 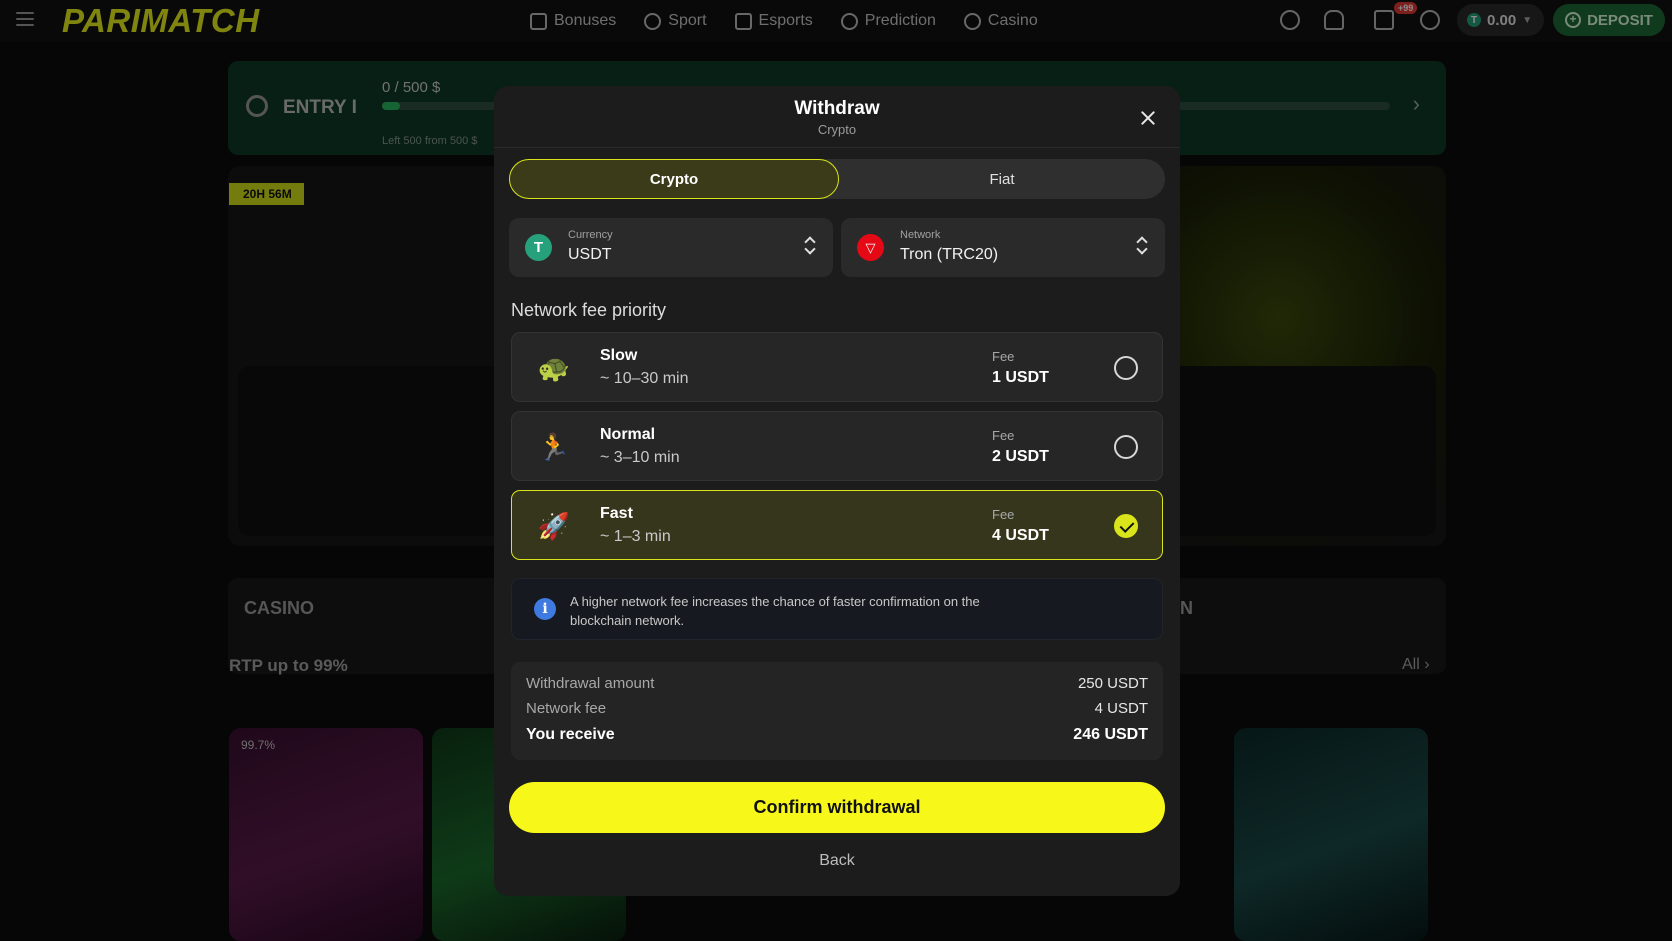 What do you see at coordinates (1112, 683) in the screenshot?
I see `summary-value: 250 USDT` at bounding box center [1112, 683].